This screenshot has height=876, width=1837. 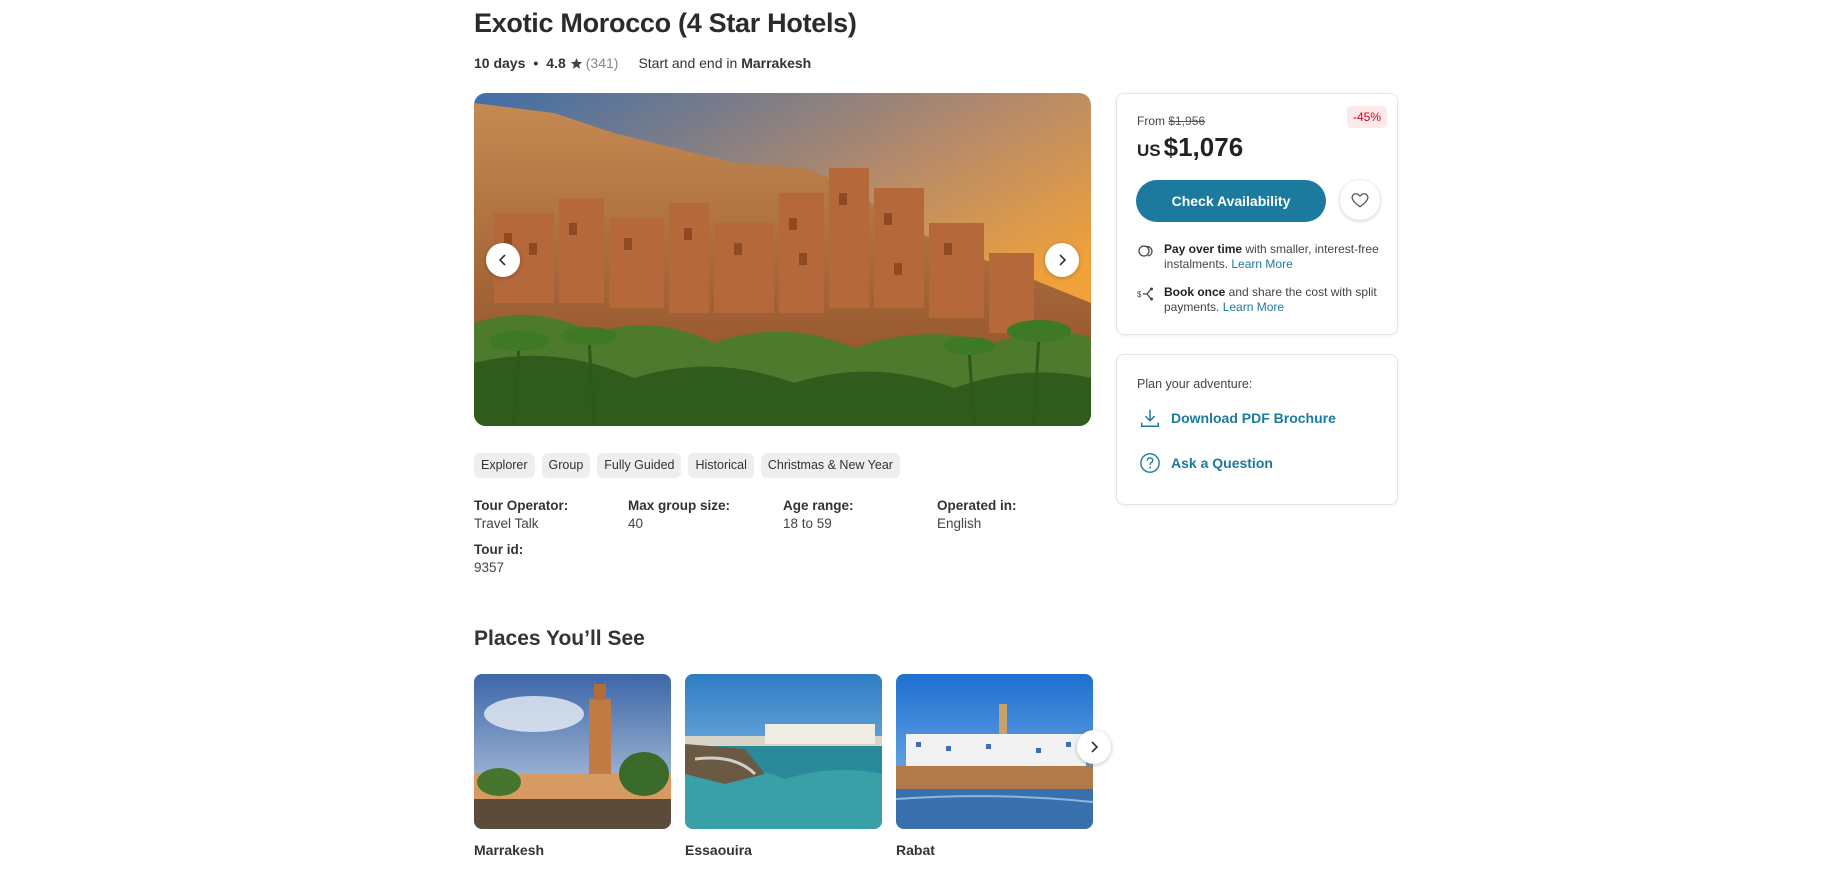 I want to click on tag-fully-guided: Fully Guided, so click(x=639, y=465).